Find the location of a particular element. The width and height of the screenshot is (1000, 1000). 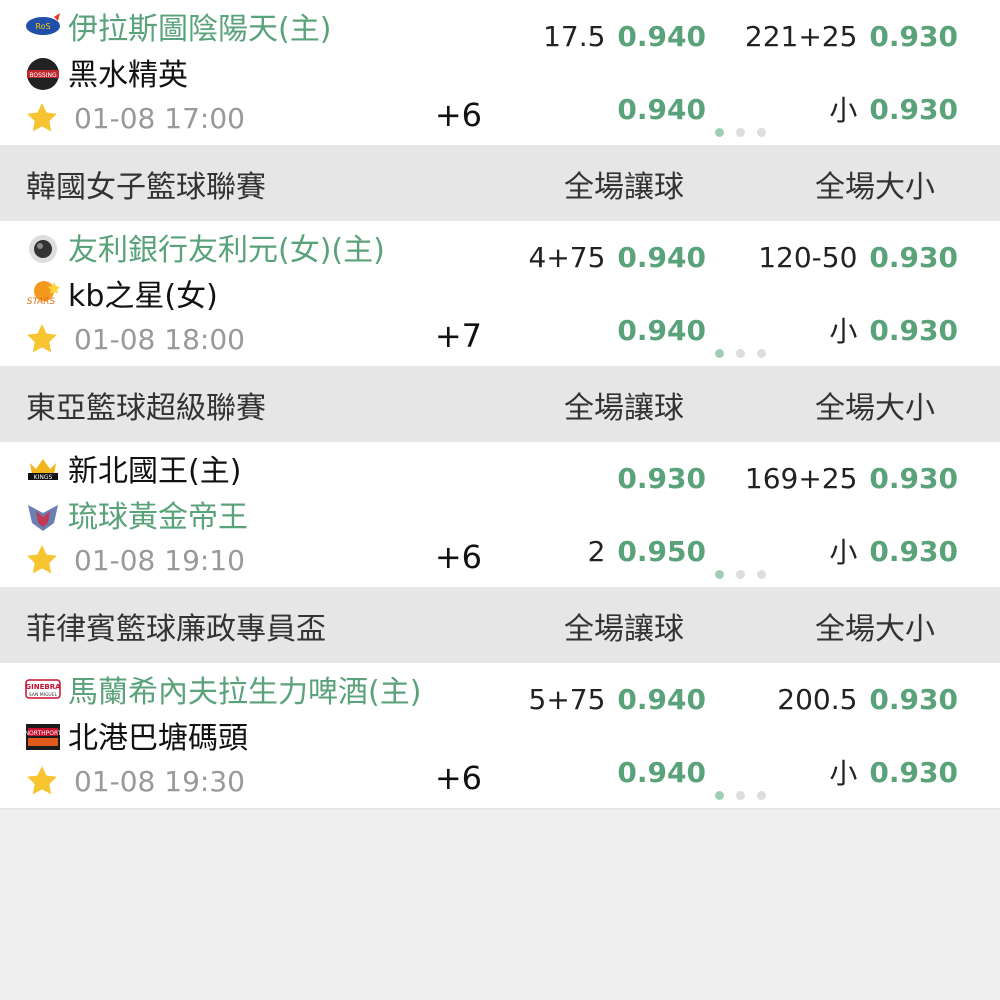

team-logo-icon: STARS is located at coordinates (43, 293).